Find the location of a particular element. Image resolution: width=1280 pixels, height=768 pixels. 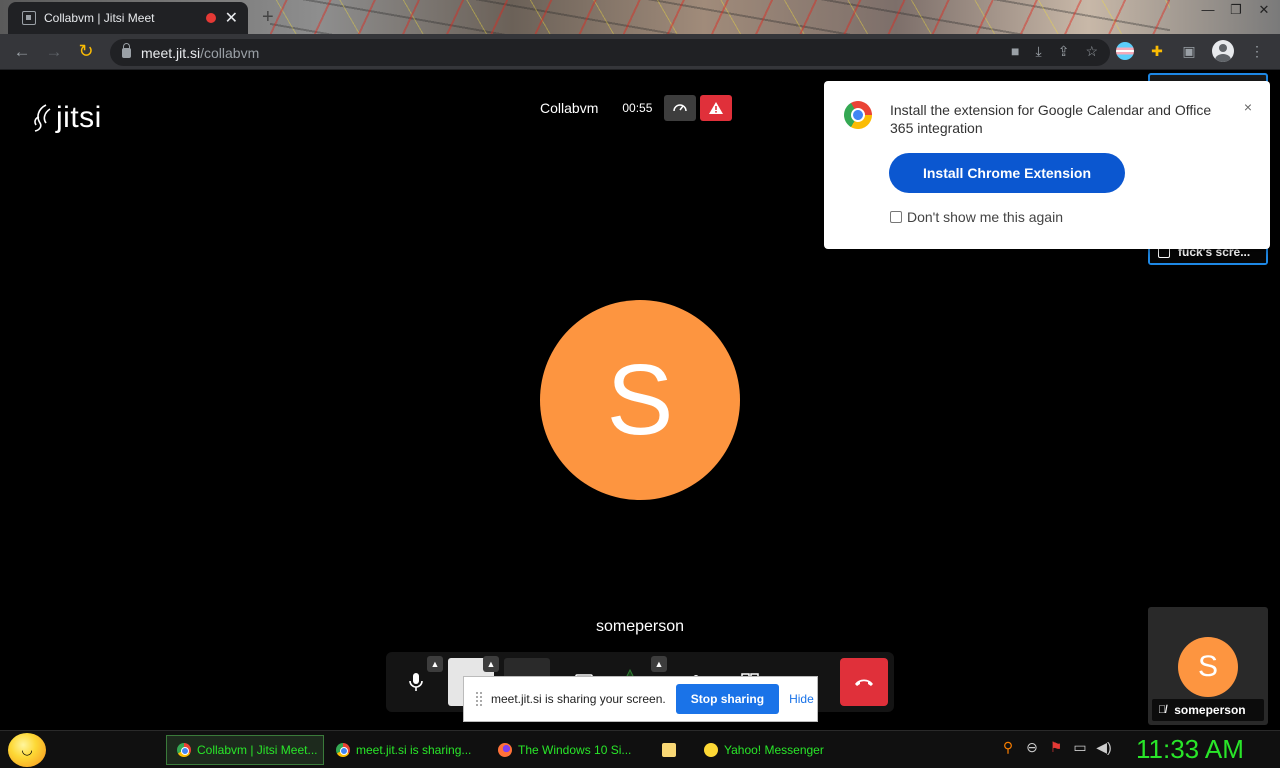

stop-sharing-button: Stop sharing is located at coordinates (727, 699).